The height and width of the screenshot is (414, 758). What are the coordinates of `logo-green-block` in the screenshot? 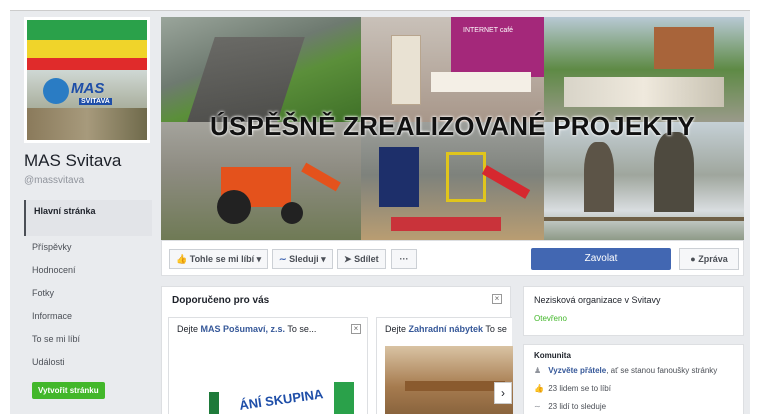 It's located at (344, 398).